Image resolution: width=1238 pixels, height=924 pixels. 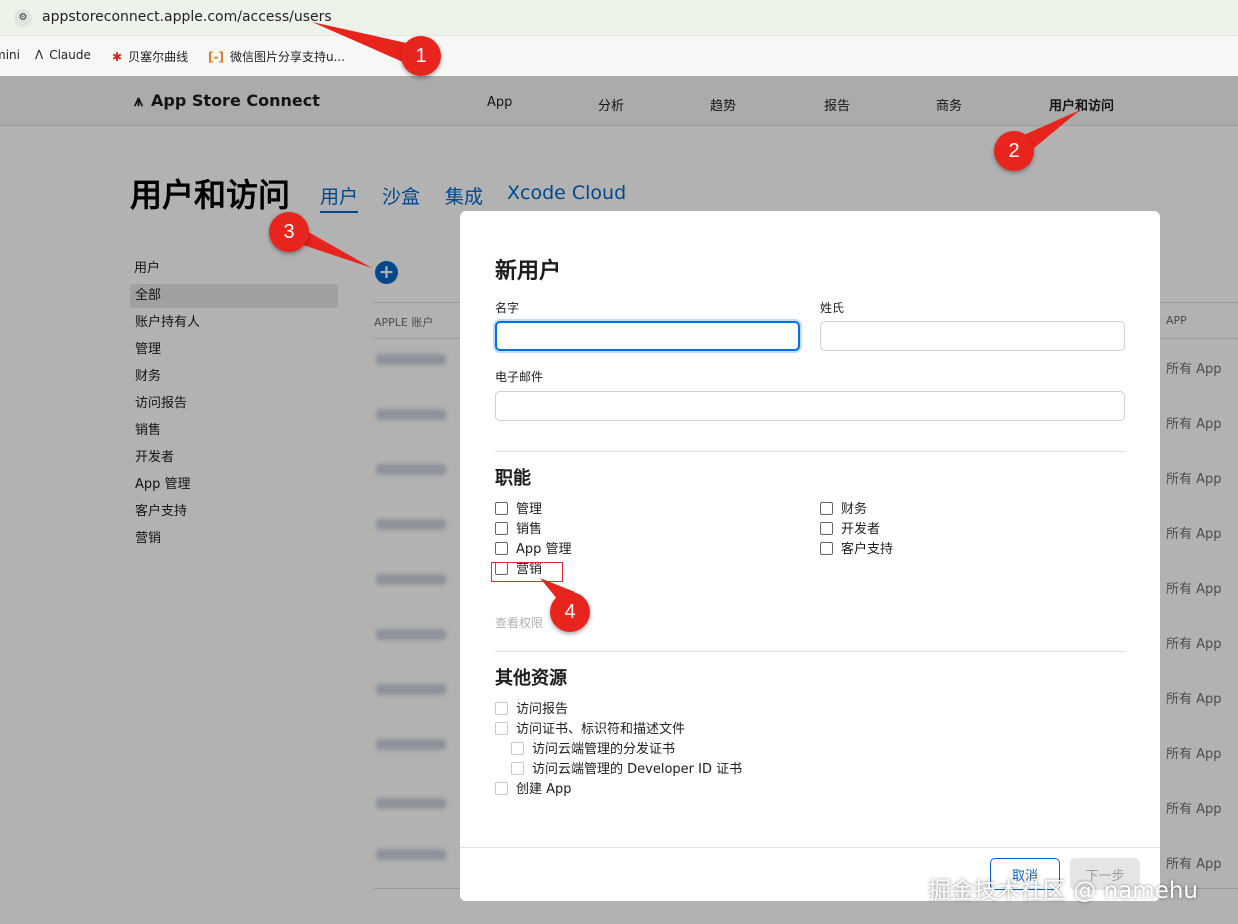 I want to click on resource-certificates-checkbox: 访问证书、标识符和描述文件, so click(x=590, y=730).